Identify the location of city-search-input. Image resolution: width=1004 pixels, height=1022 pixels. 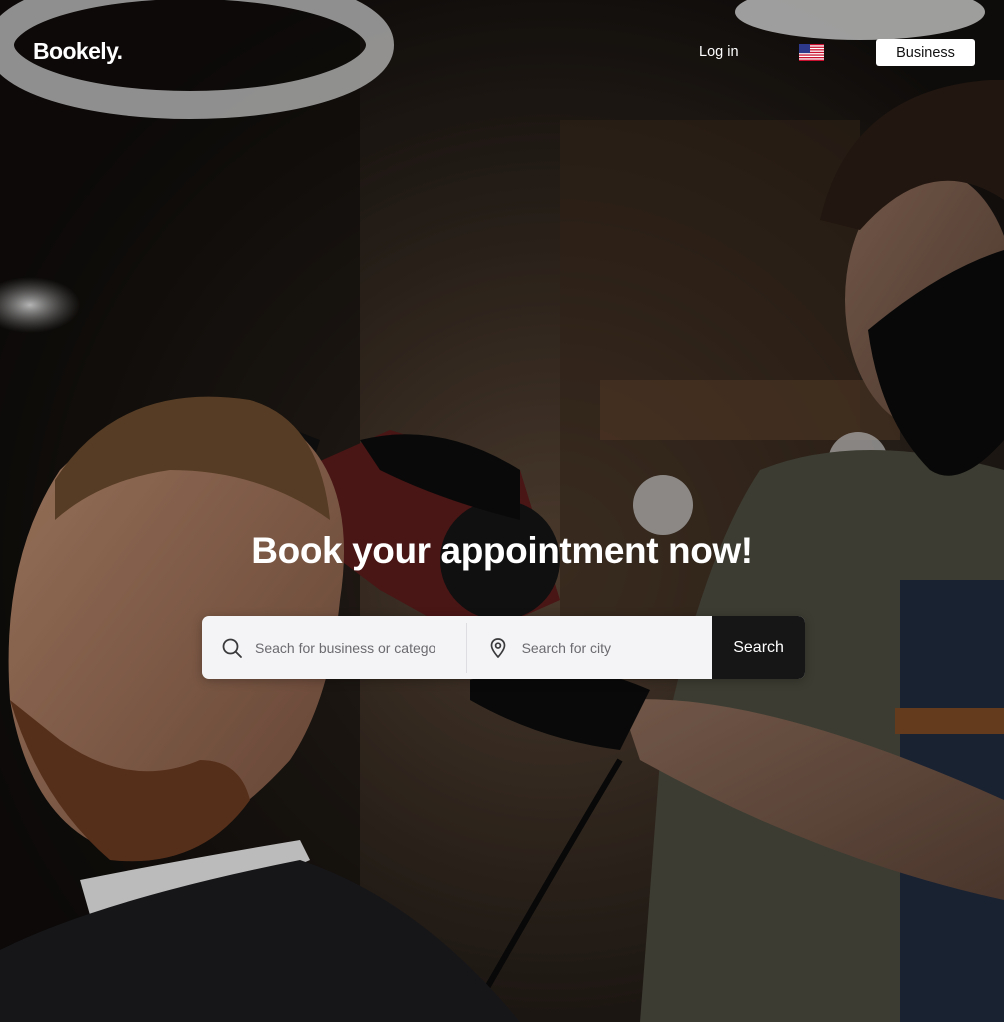
(611, 647).